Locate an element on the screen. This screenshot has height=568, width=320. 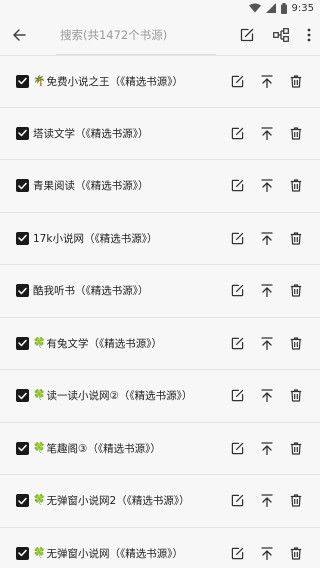
group-tree-icon is located at coordinates (281, 35).